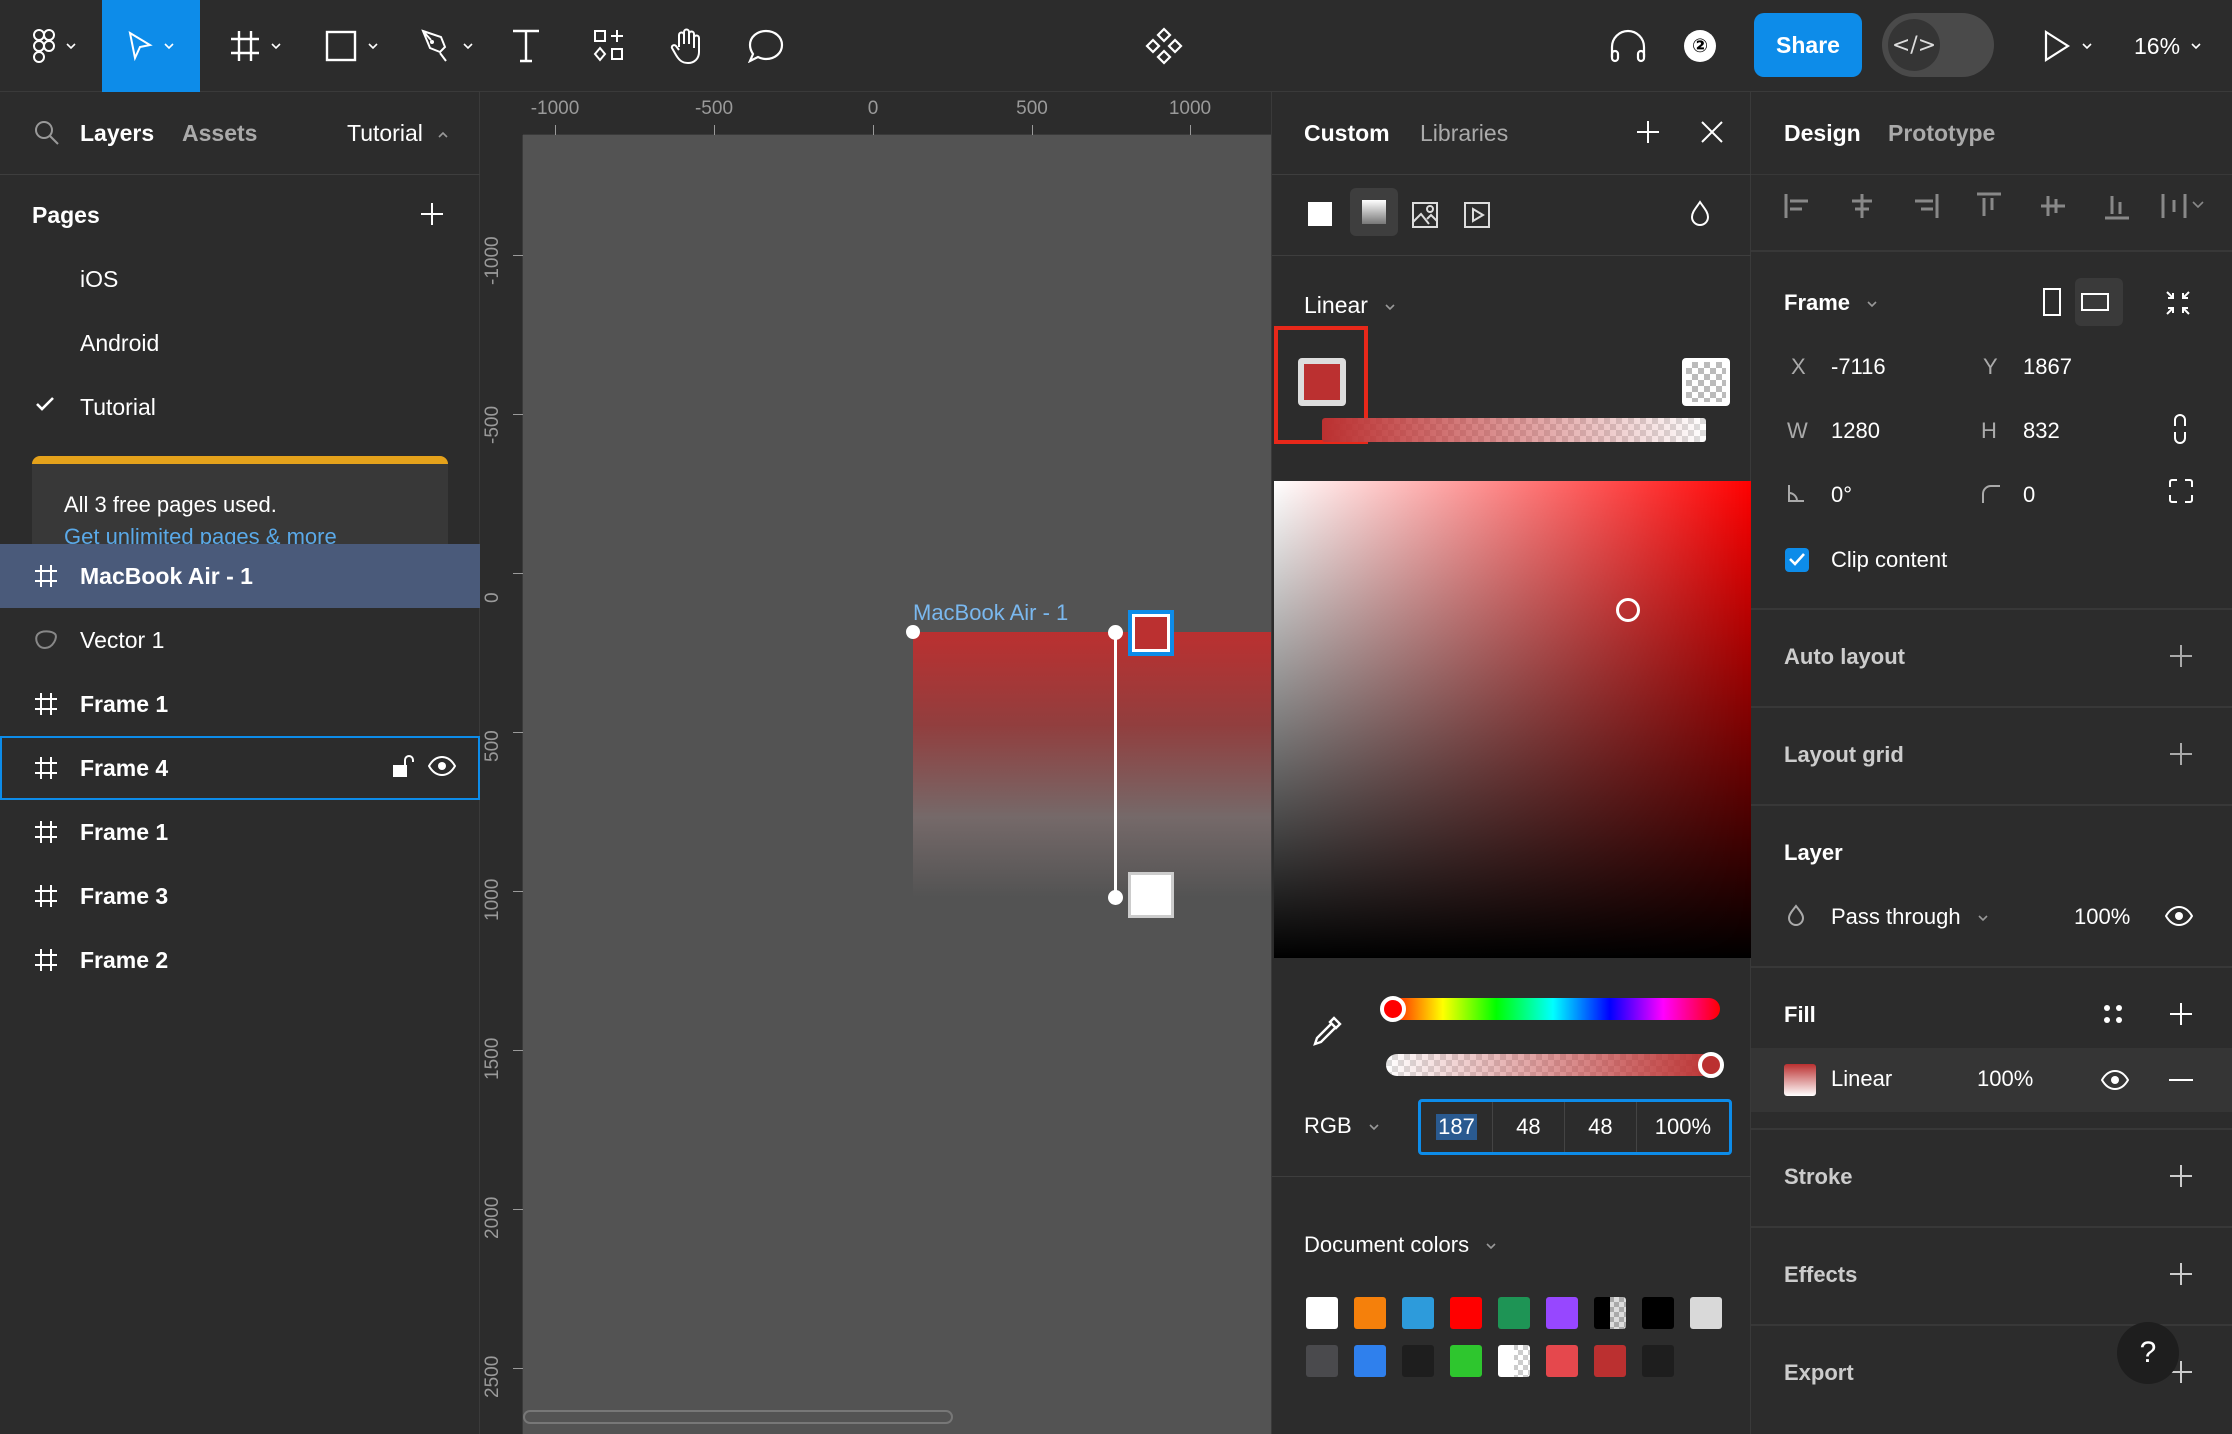 The width and height of the screenshot is (2232, 1434). What do you see at coordinates (1808, 45) in the screenshot?
I see `share-button: Share` at bounding box center [1808, 45].